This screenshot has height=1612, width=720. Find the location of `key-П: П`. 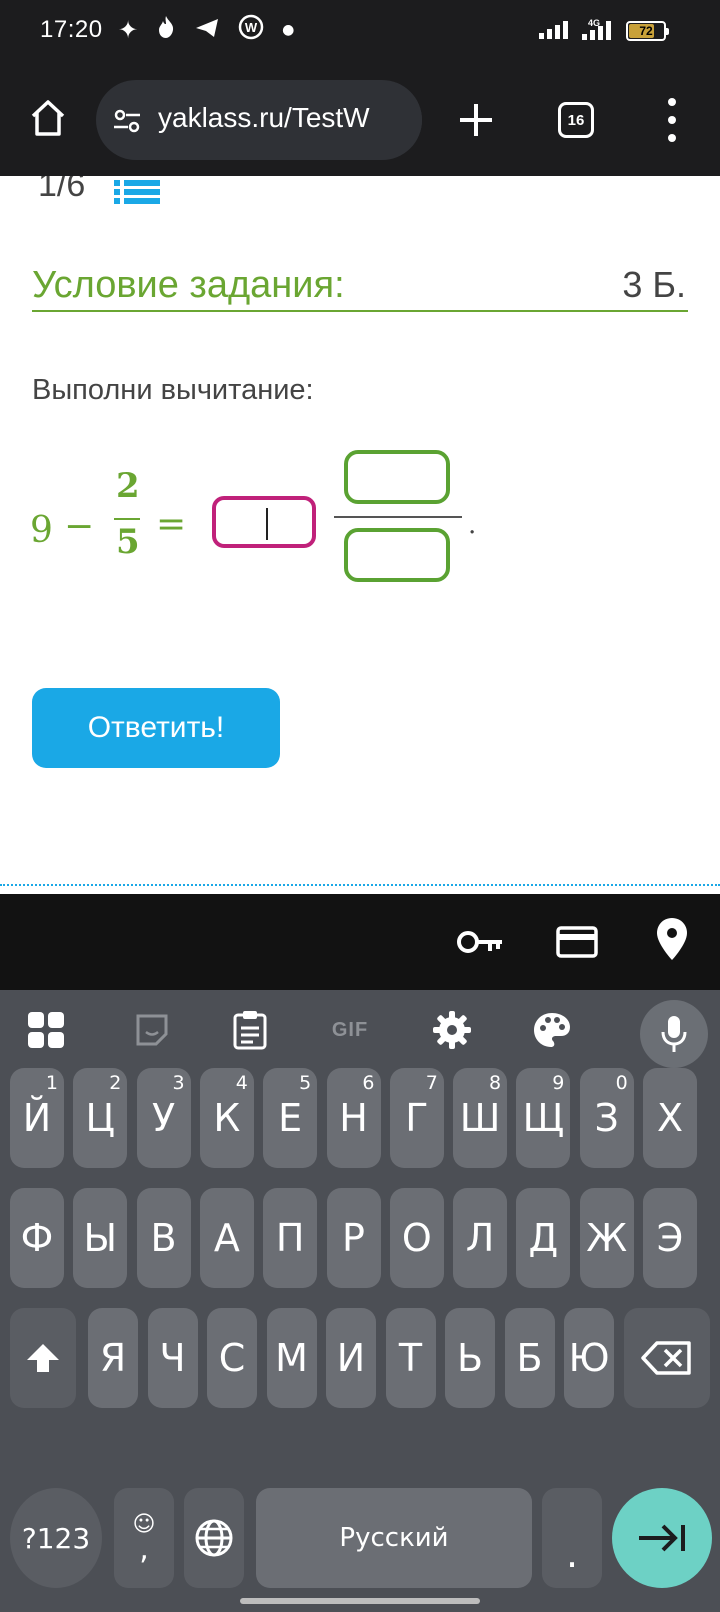

key-П: П is located at coordinates (290, 1238).